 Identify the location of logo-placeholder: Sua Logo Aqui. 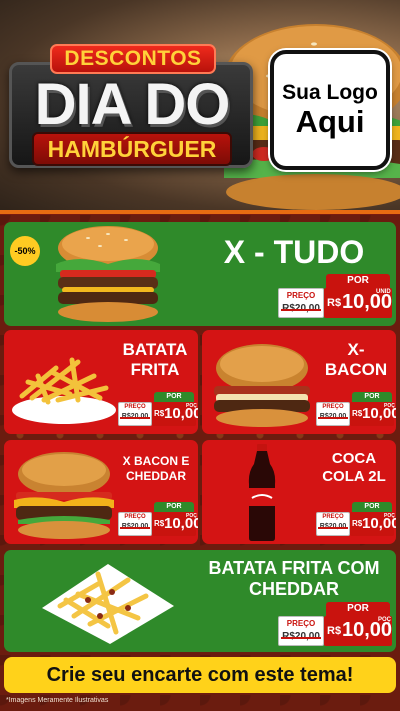
(330, 110).